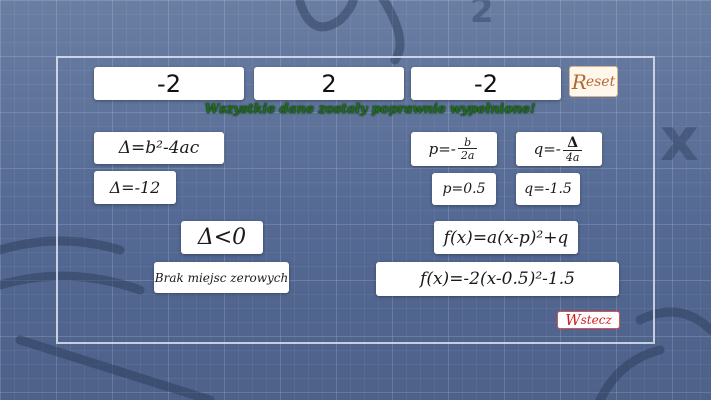  Describe the element at coordinates (482, 15) in the screenshot. I see `svg-text: 2` at that location.